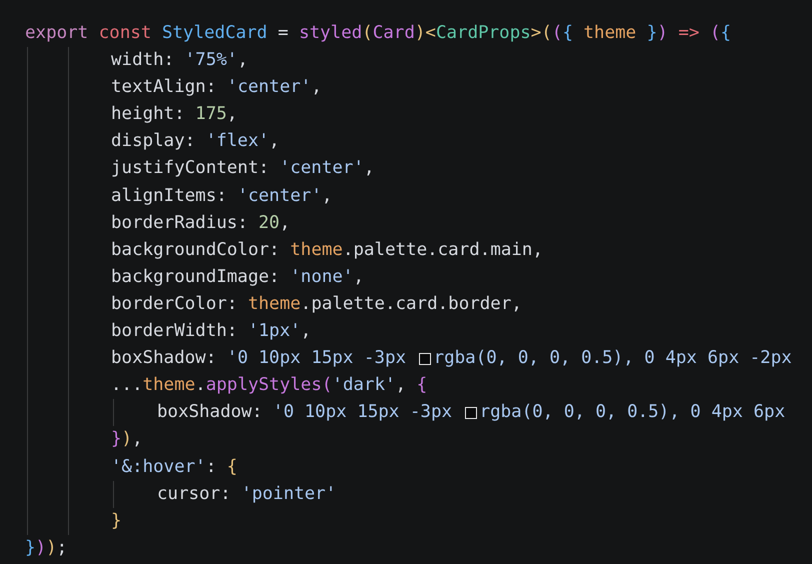 Image resolution: width=812 pixels, height=564 pixels. Describe the element at coordinates (216, 88) in the screenshot. I see `code-text: textAlign: 'center',` at that location.